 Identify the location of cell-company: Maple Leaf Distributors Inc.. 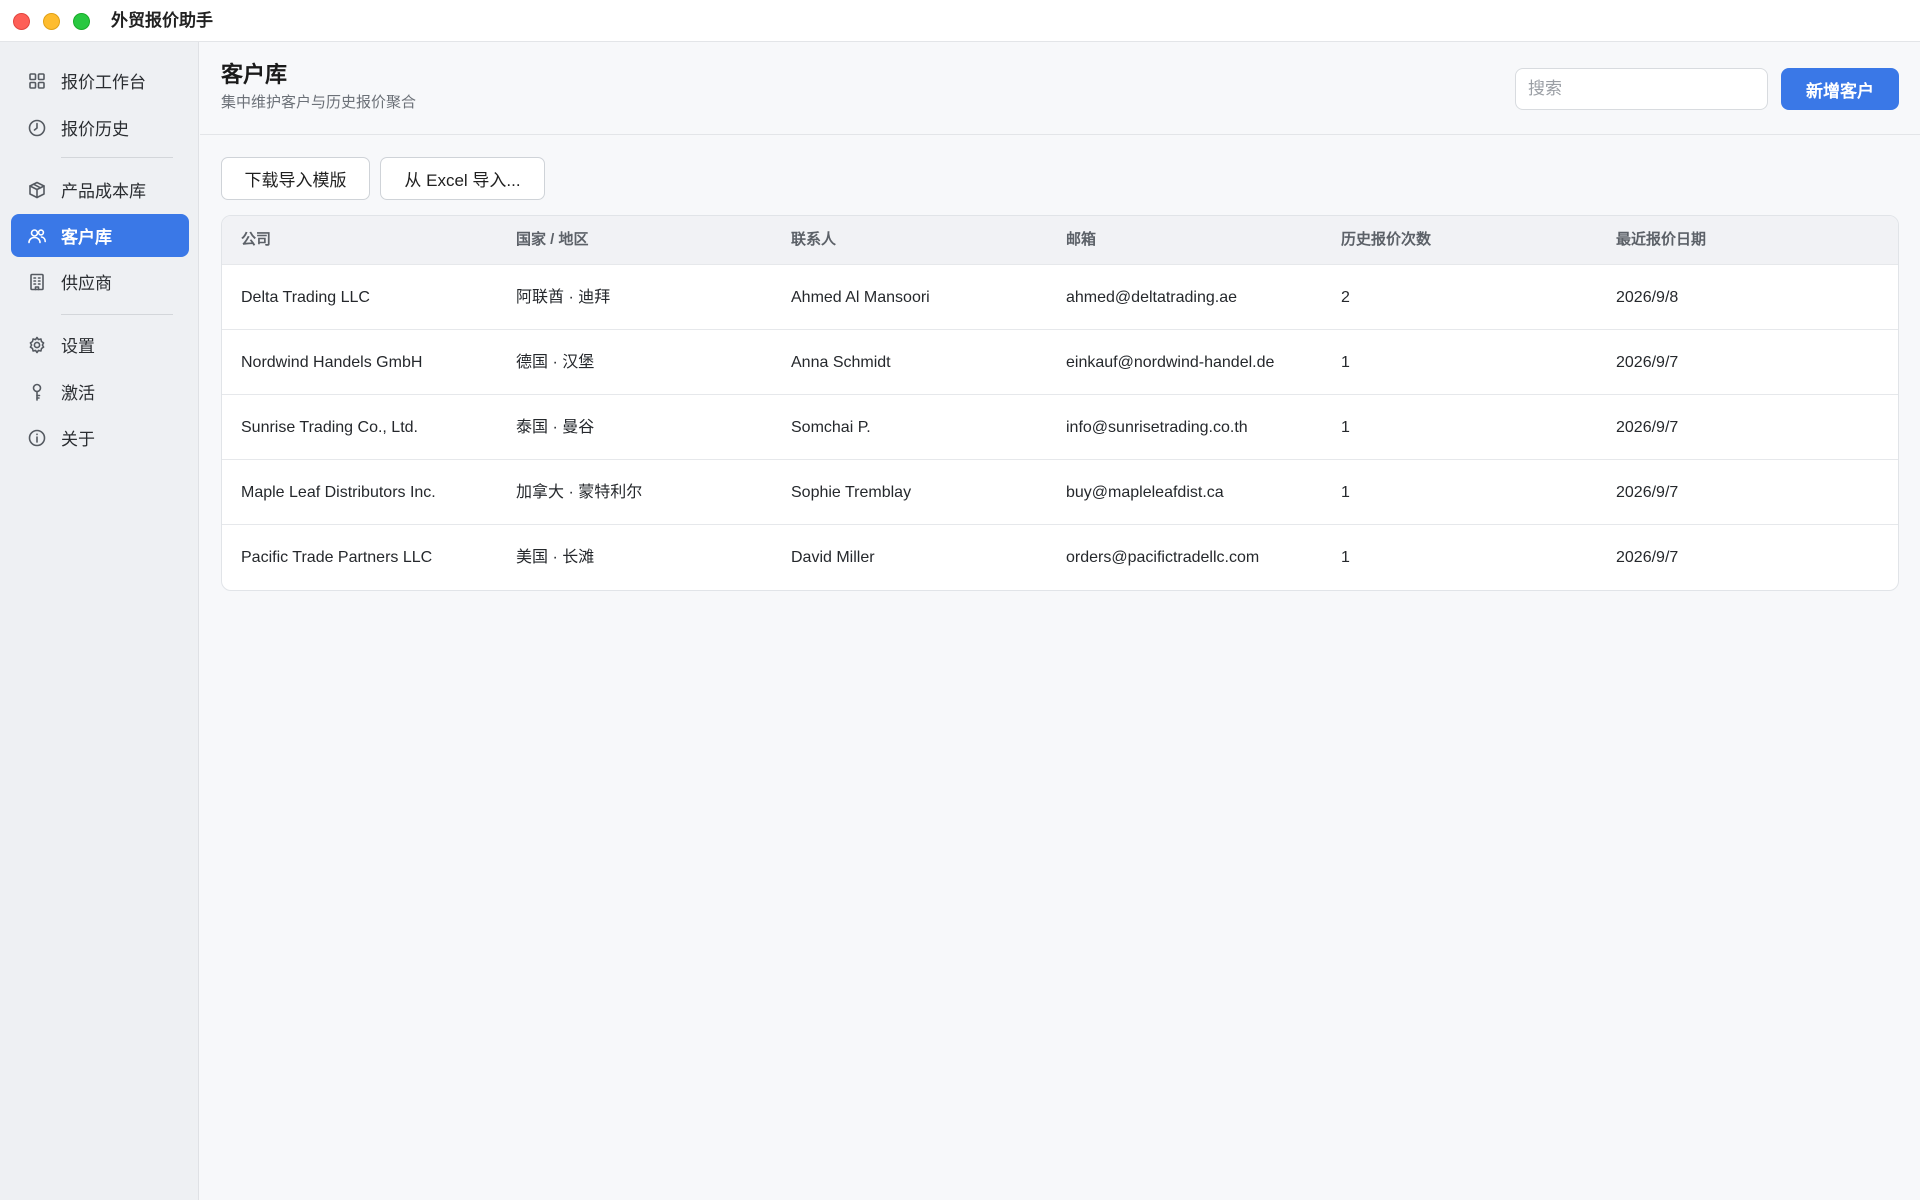
(338, 492).